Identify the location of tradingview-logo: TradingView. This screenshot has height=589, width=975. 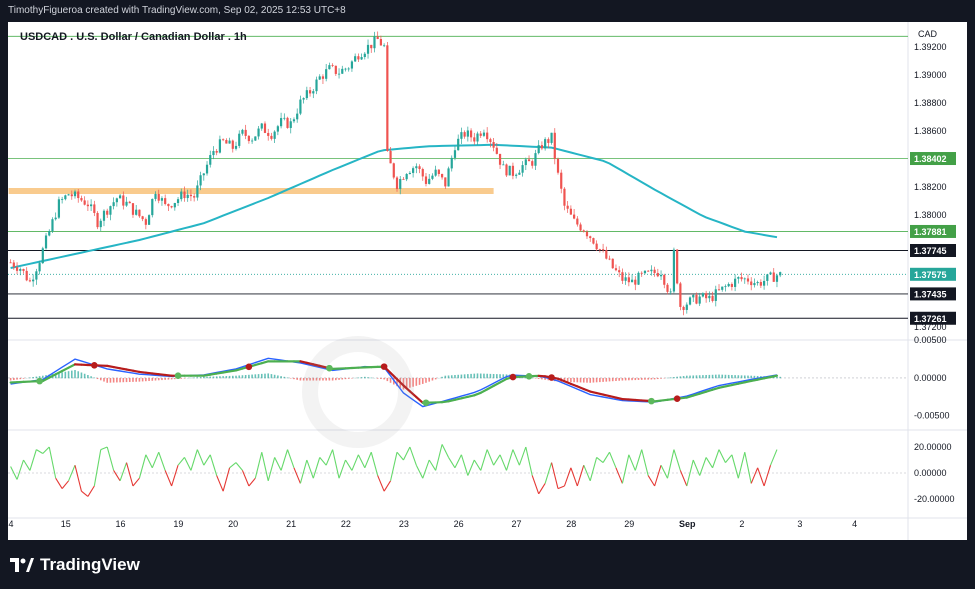
(75, 564).